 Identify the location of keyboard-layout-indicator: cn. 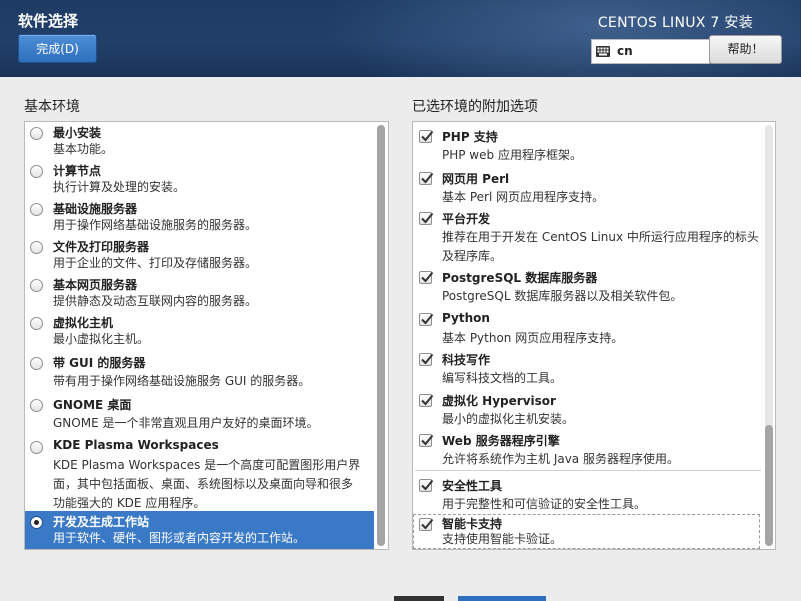
(650, 51).